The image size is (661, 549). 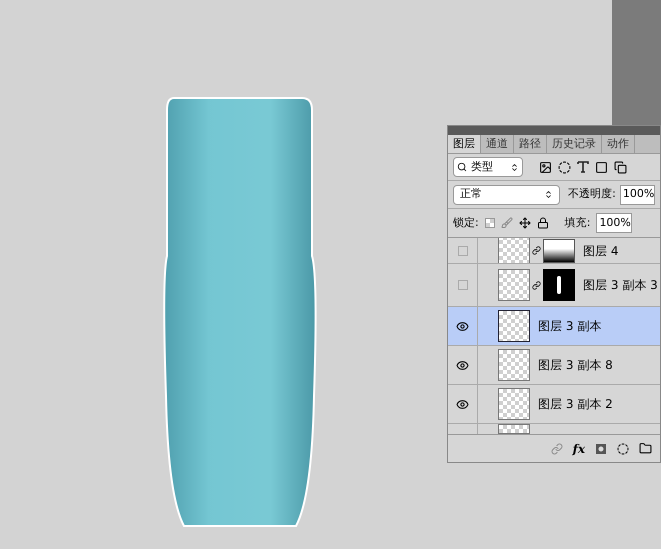 What do you see at coordinates (600, 251) in the screenshot?
I see `layer-name: 图层 4` at bounding box center [600, 251].